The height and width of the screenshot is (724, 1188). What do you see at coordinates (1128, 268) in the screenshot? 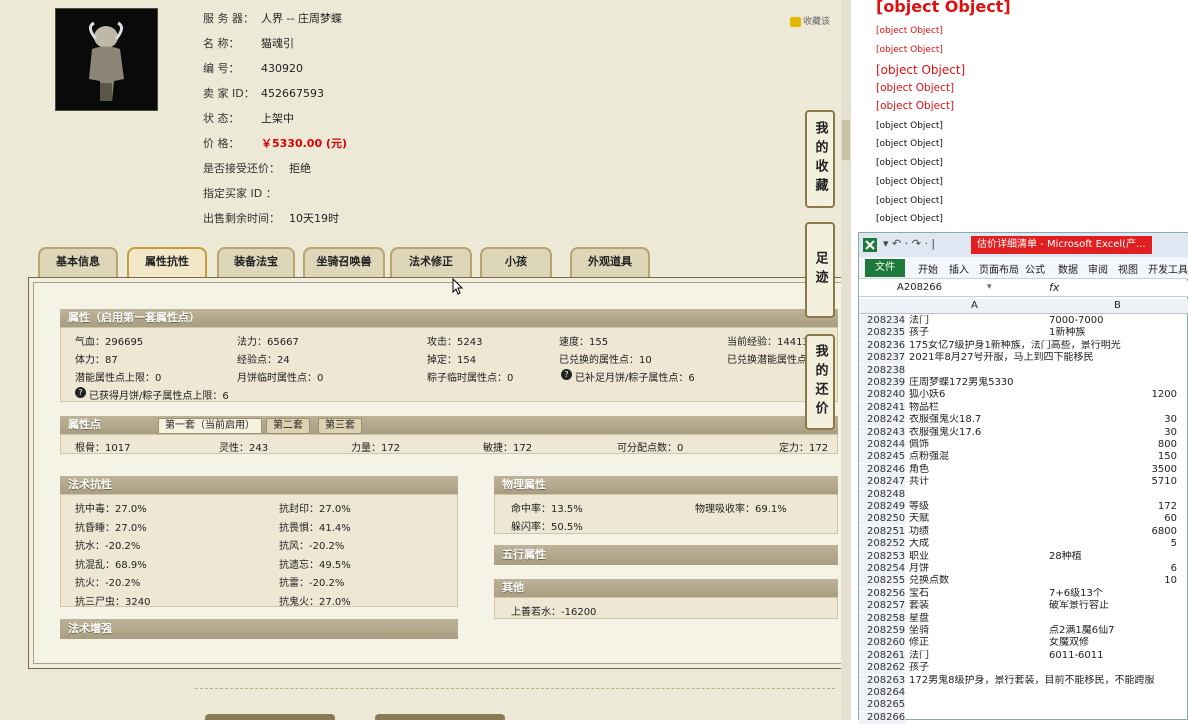
I see `ribbon-tab: 视图` at bounding box center [1128, 268].